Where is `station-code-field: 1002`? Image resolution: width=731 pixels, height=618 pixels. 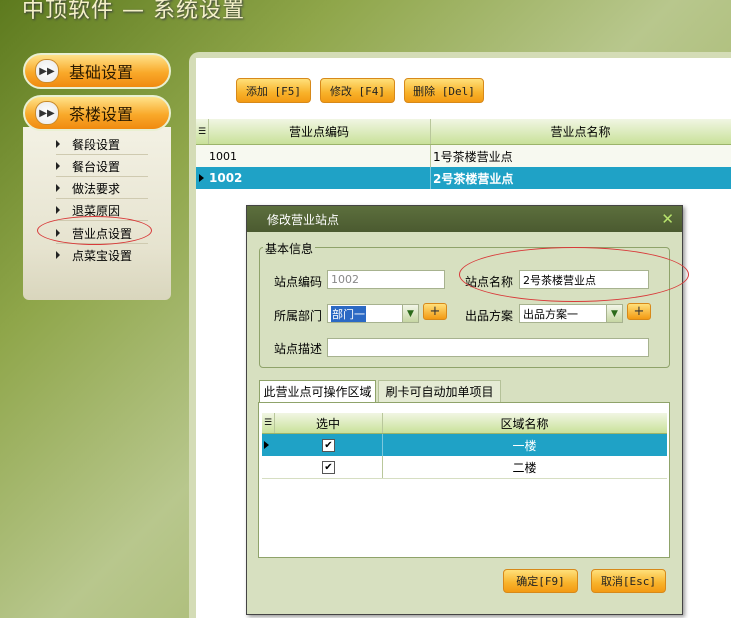 station-code-field: 1002 is located at coordinates (386, 279).